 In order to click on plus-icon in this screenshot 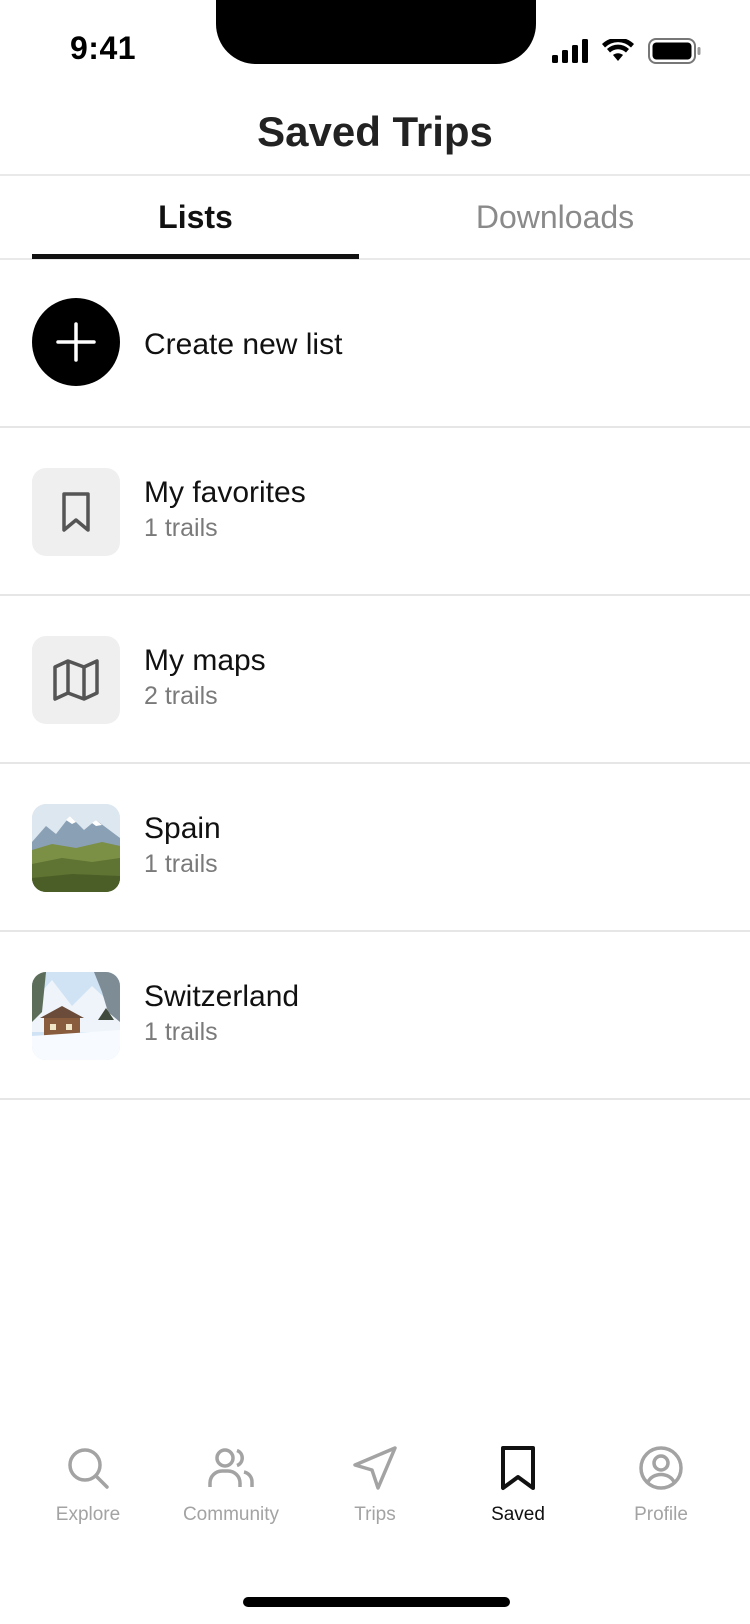, I will do `click(76, 342)`.